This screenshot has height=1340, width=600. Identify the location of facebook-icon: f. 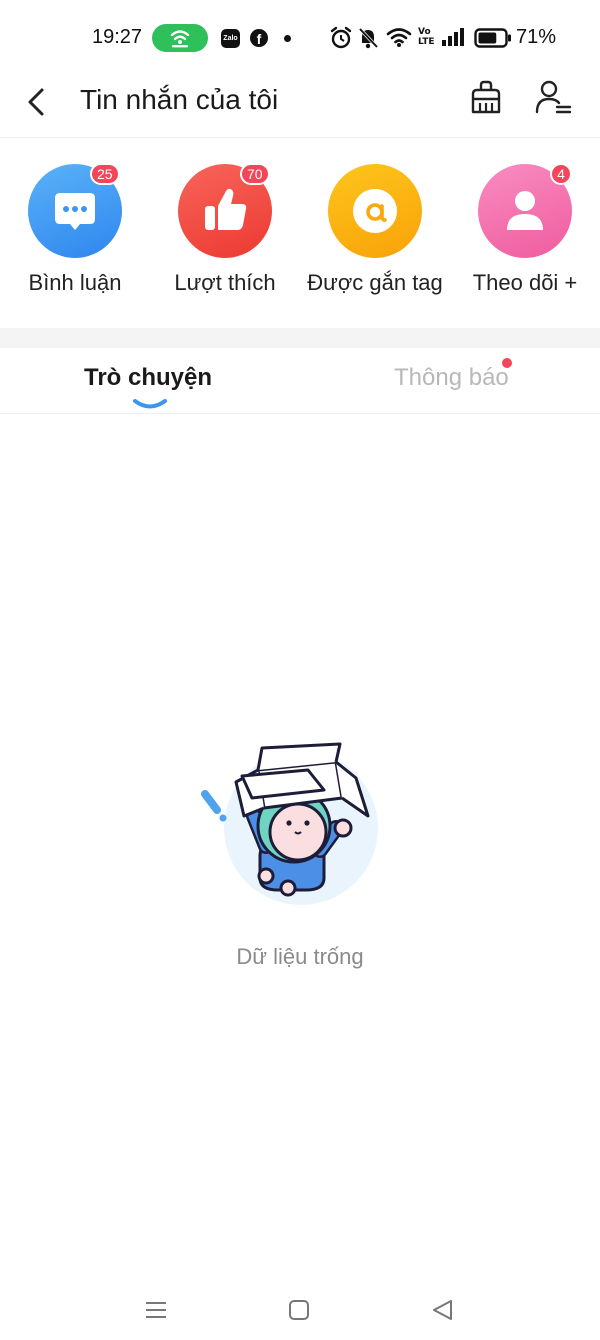
(259, 38).